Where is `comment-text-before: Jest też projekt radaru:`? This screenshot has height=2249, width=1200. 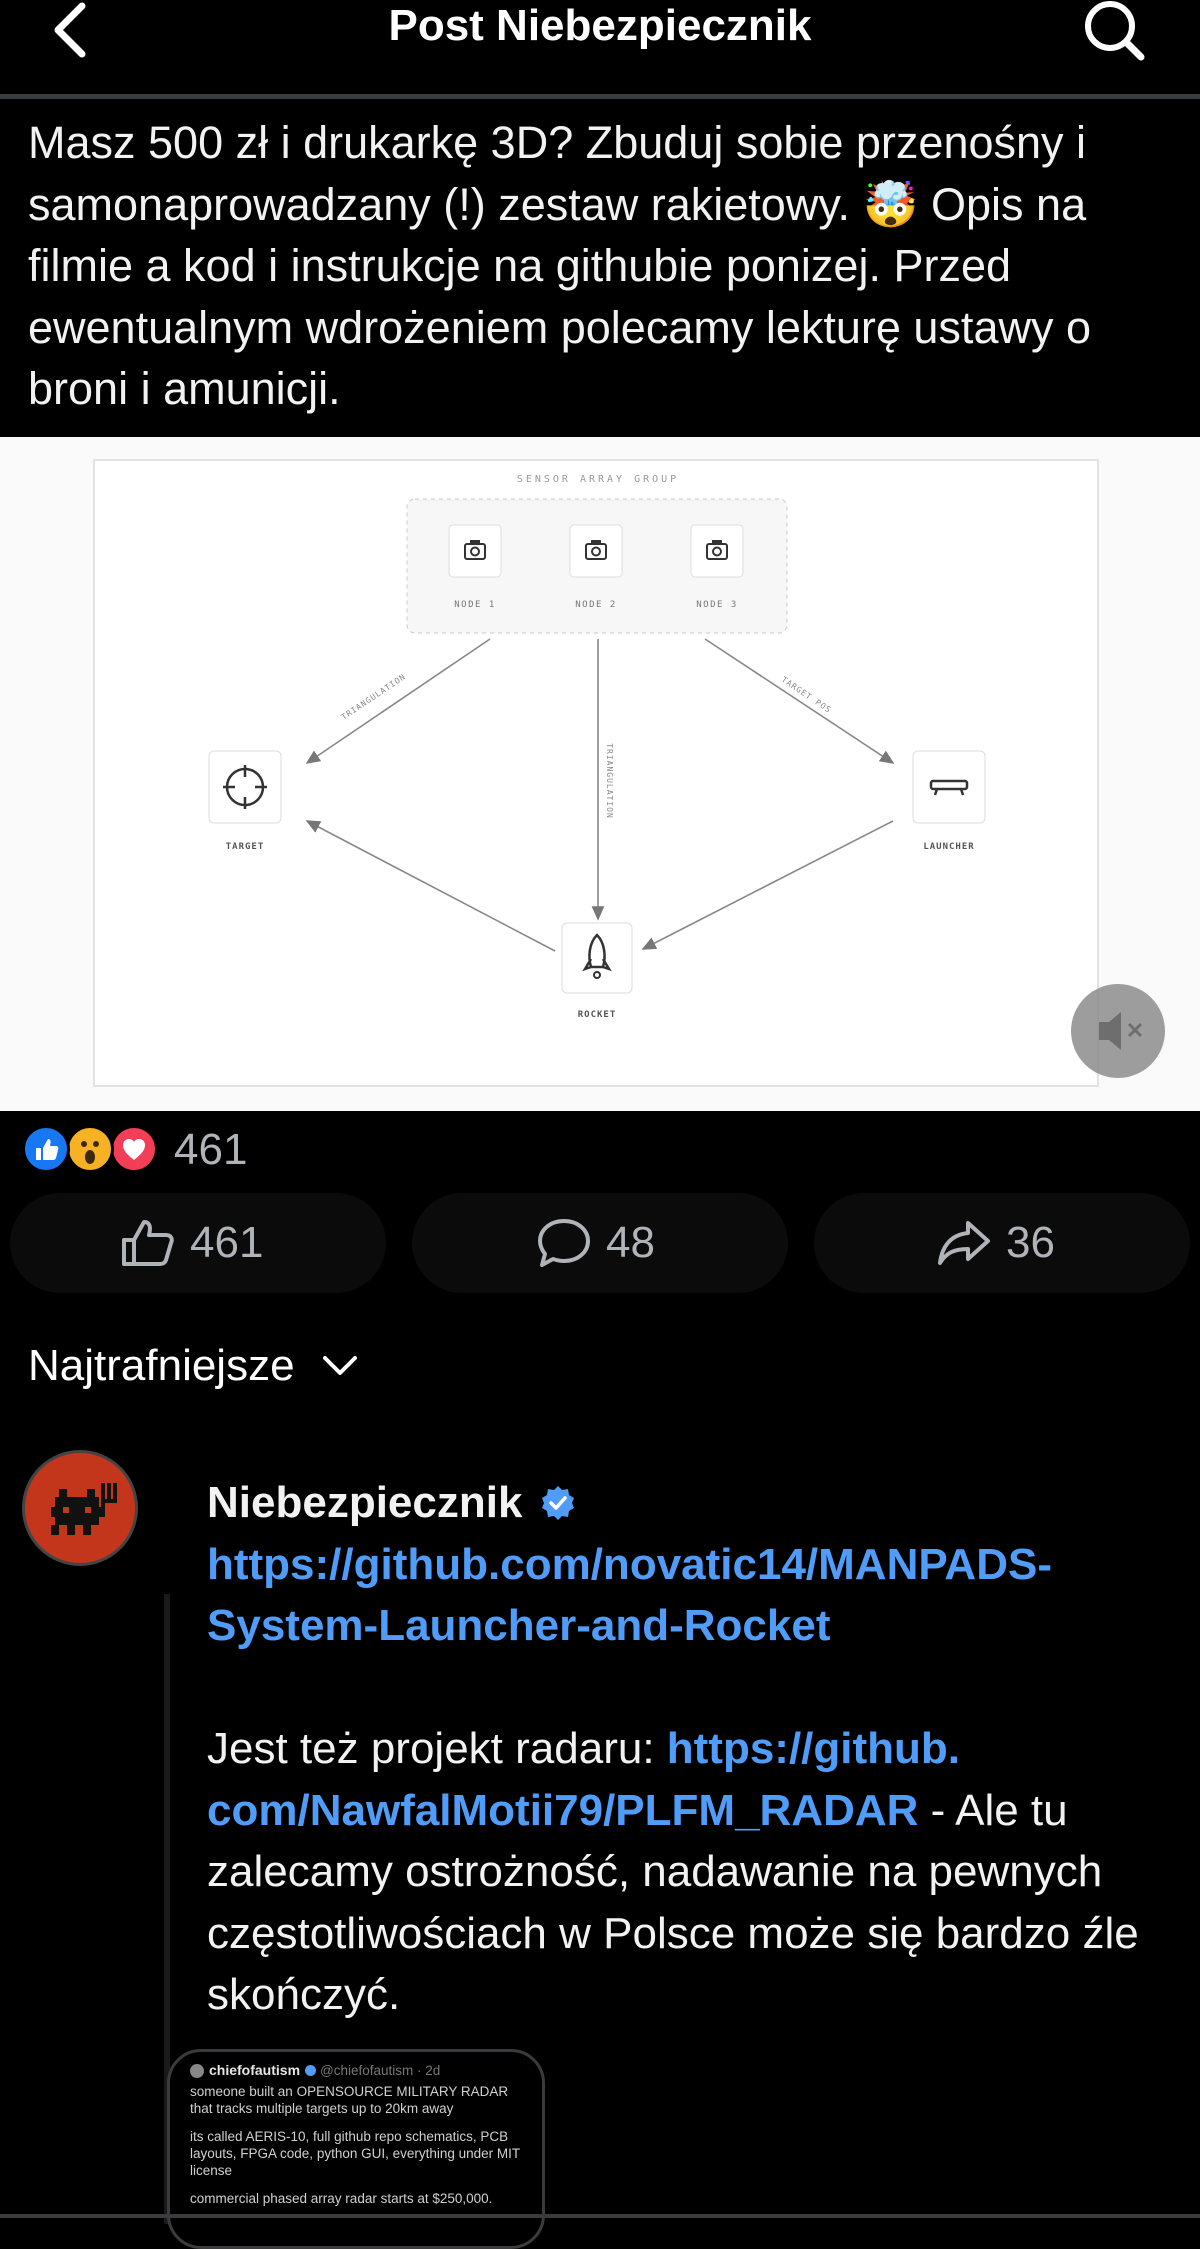
comment-text-before: Jest też projekt radaru: is located at coordinates (437, 1748).